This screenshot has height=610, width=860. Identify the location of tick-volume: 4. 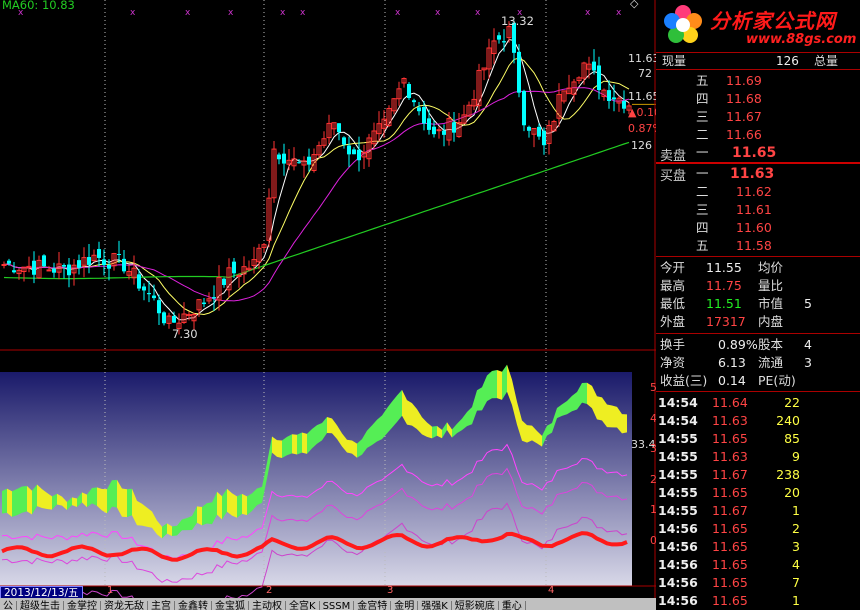
(796, 564).